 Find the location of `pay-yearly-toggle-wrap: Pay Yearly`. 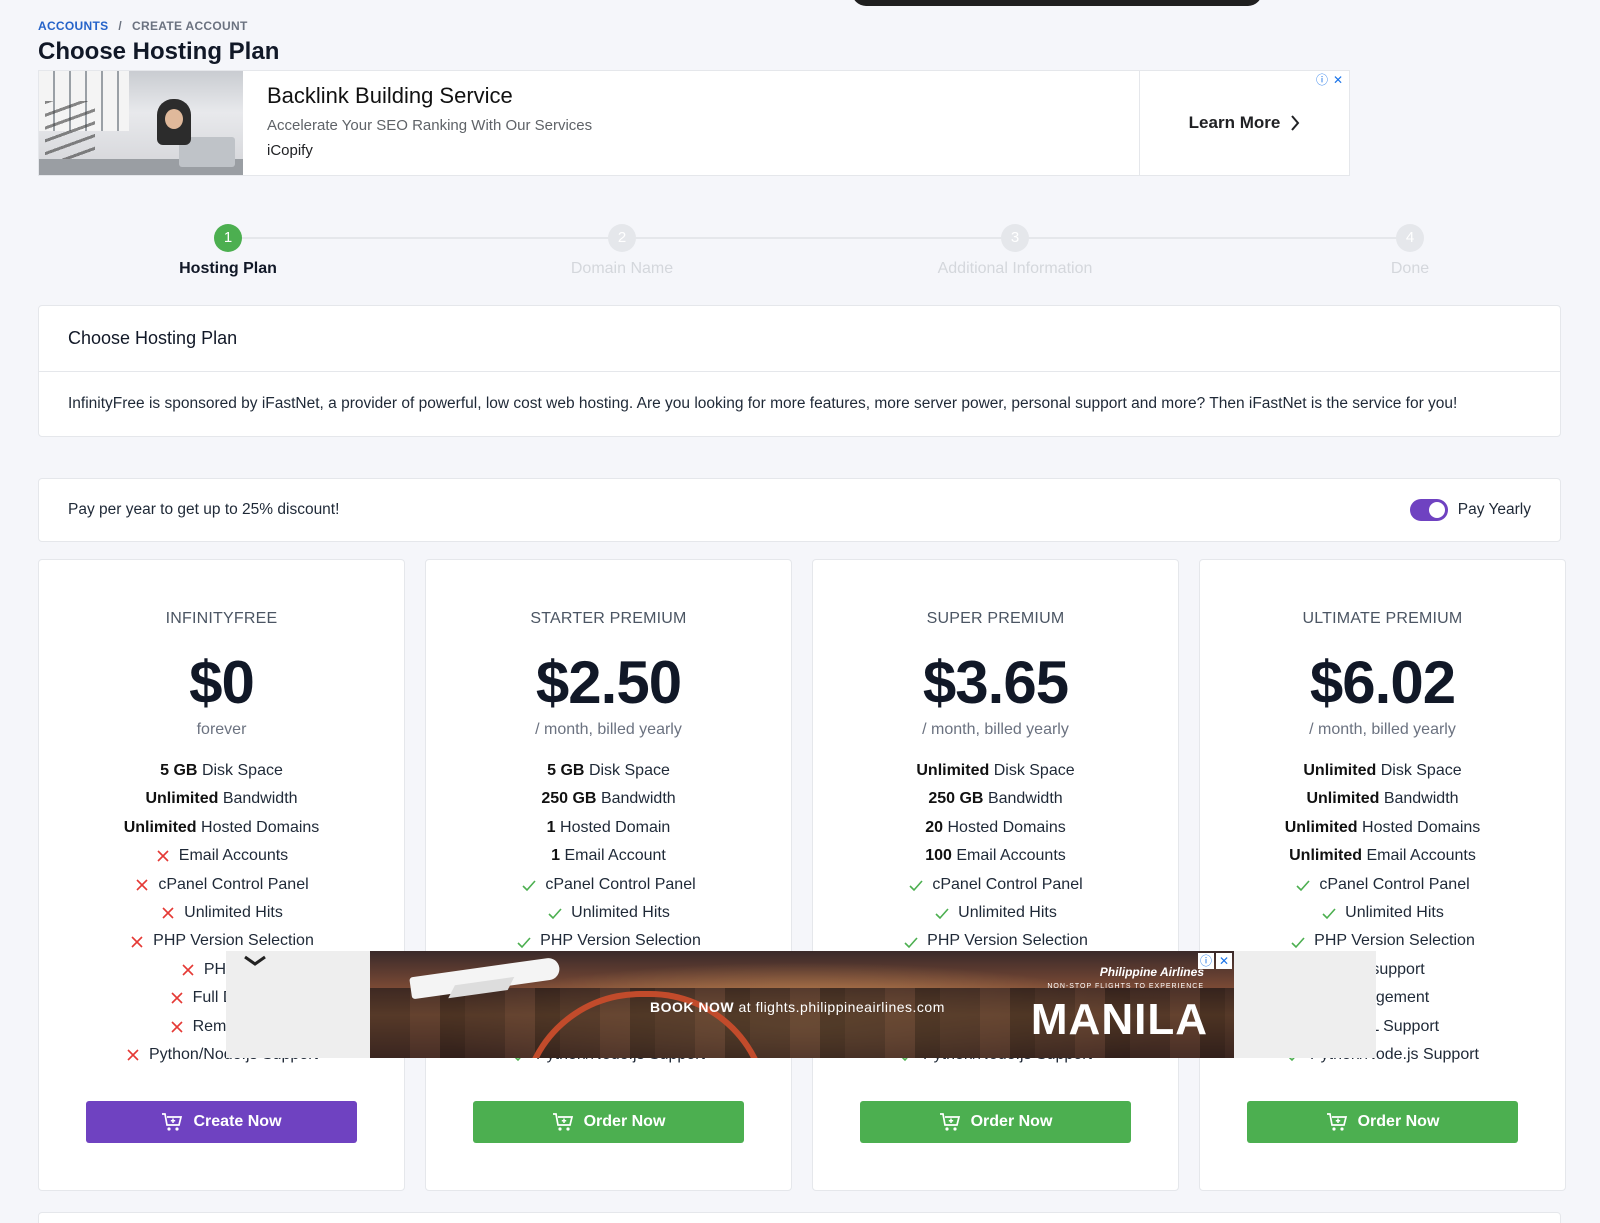

pay-yearly-toggle-wrap: Pay Yearly is located at coordinates (1470, 510).